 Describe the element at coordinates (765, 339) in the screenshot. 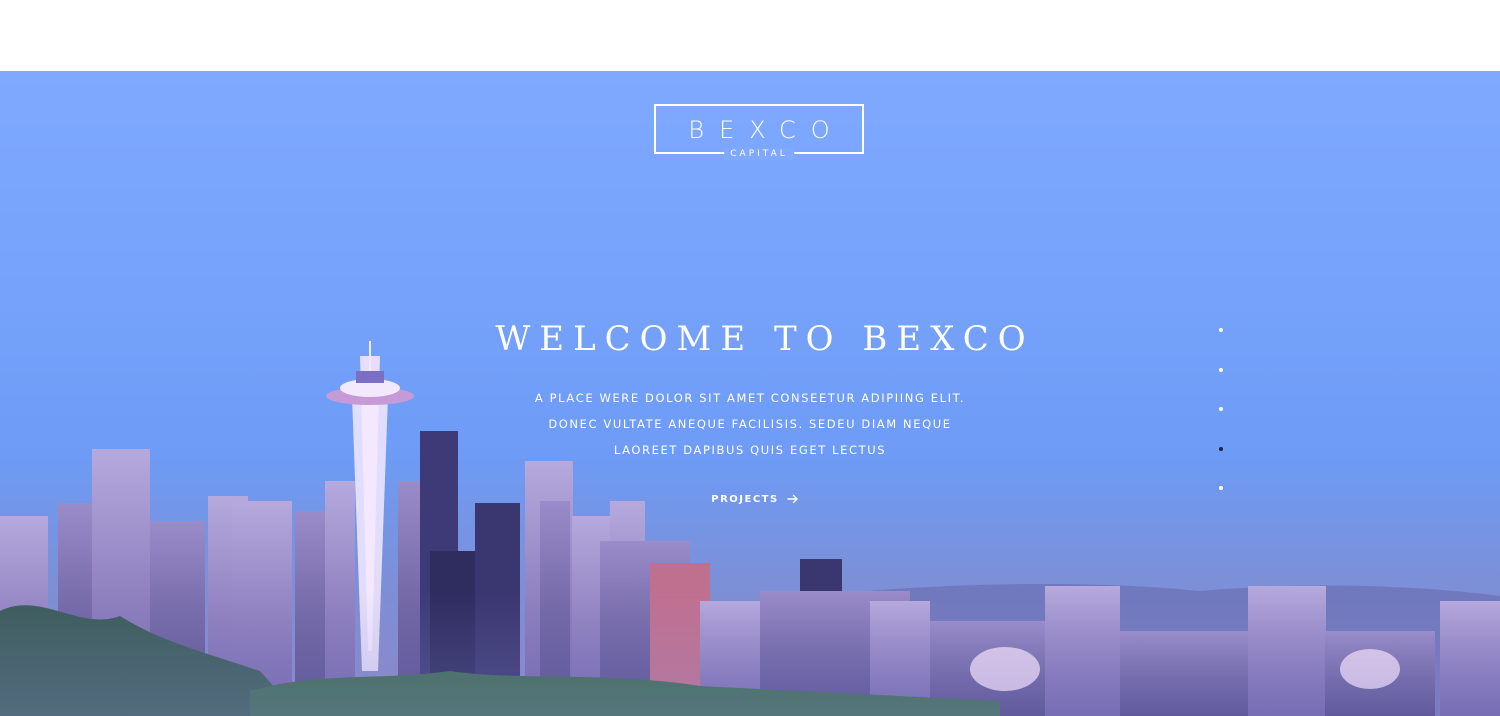

I see `hero-title: WELCOME TO BEXCO` at that location.